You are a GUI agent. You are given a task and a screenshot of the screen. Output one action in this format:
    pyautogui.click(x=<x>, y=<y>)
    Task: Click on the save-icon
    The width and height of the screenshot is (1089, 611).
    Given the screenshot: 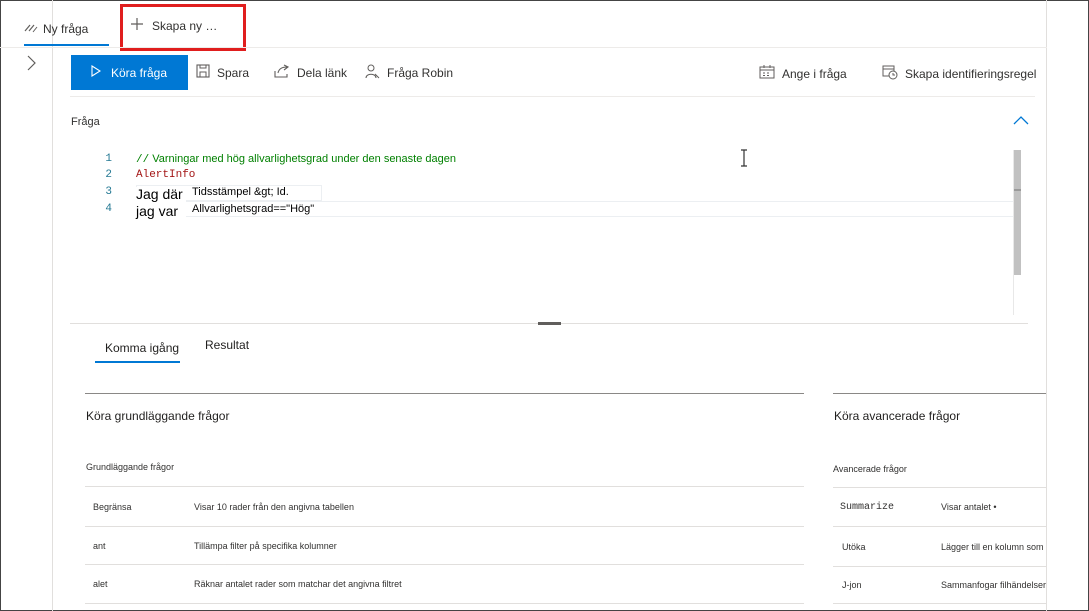 What is the action you would take?
    pyautogui.click(x=203, y=72)
    